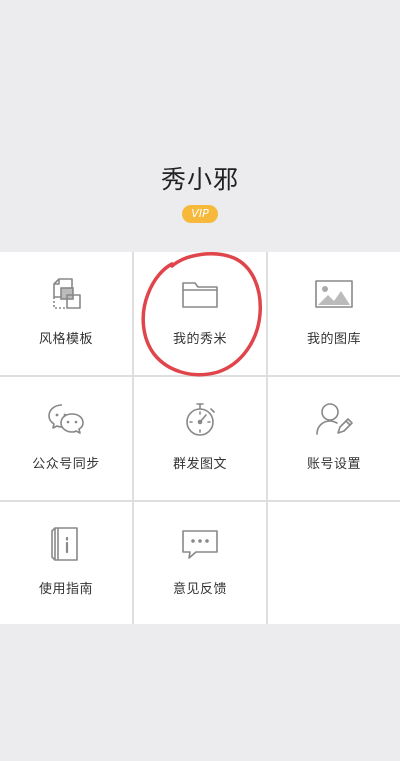 This screenshot has width=400, height=761. I want to click on menu-item-label: 我的图库, so click(333, 339).